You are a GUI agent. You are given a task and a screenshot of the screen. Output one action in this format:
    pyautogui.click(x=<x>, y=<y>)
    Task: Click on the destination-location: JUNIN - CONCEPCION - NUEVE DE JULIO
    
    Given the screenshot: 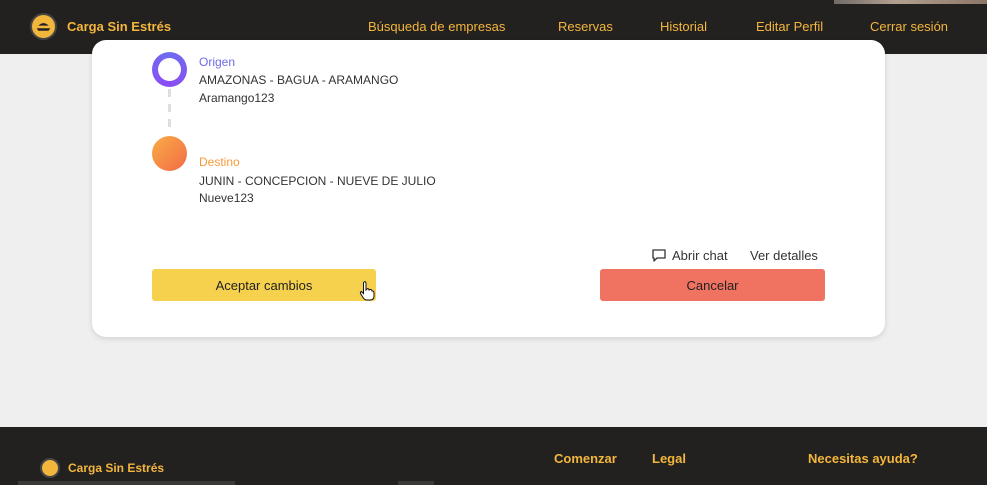 What is the action you would take?
    pyautogui.click(x=317, y=181)
    